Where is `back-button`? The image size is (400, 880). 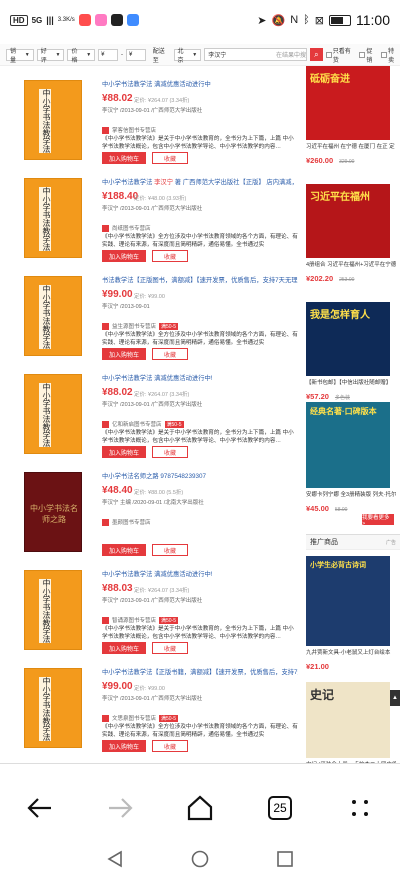 back-button is located at coordinates (40, 808).